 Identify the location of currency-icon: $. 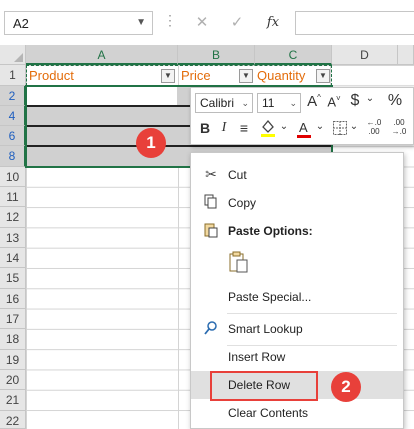
(355, 101).